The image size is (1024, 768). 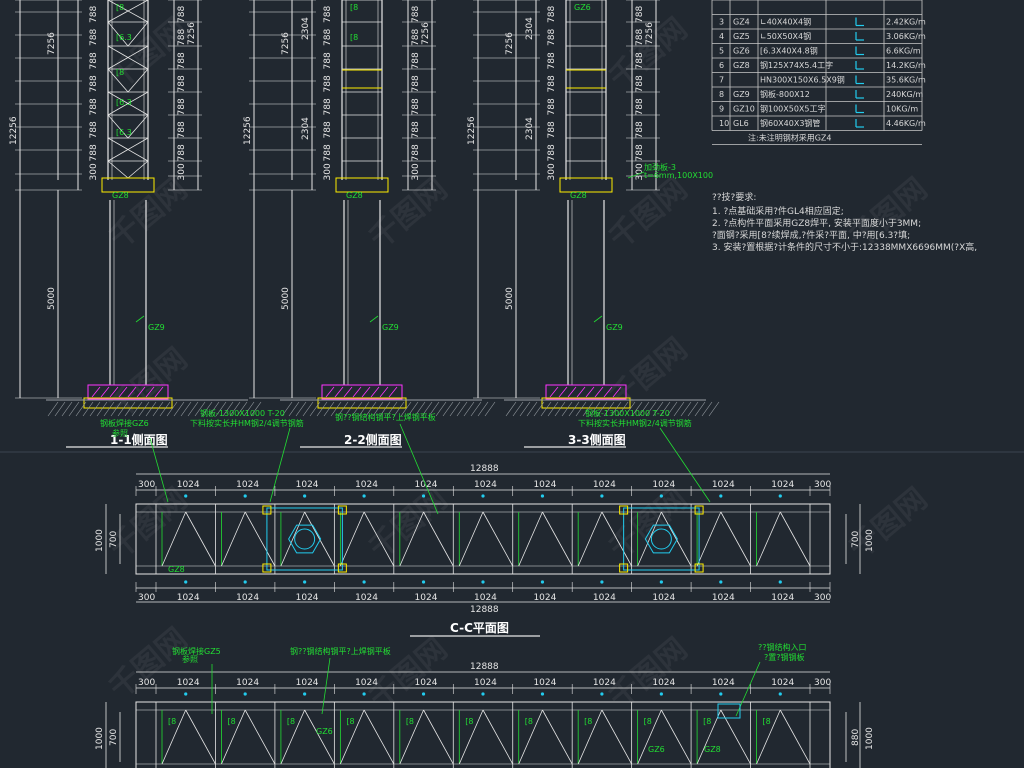 I want to click on dim-seg-a: 2304, so click(x=530, y=28).